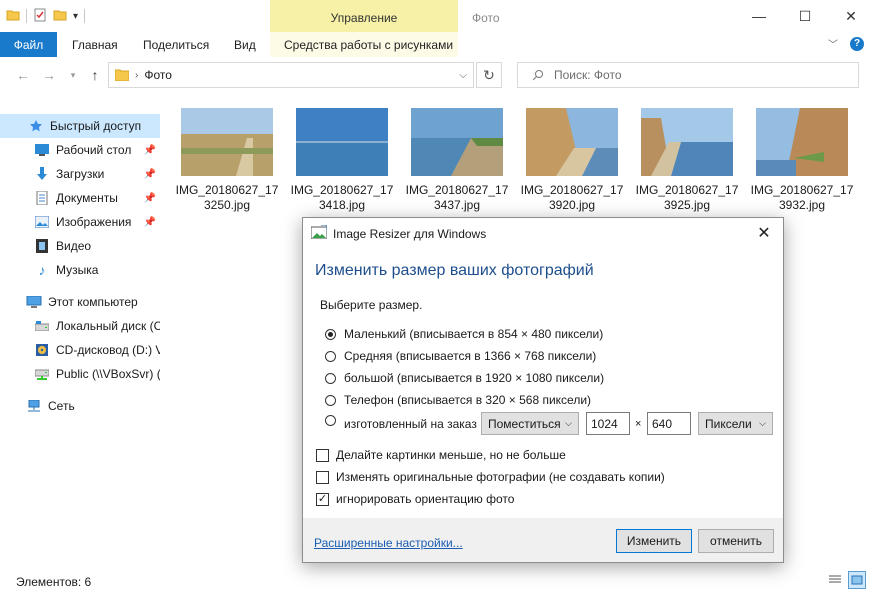 This screenshot has height=596, width=874. I want to click on tab-share: Поделиться, so click(176, 44).